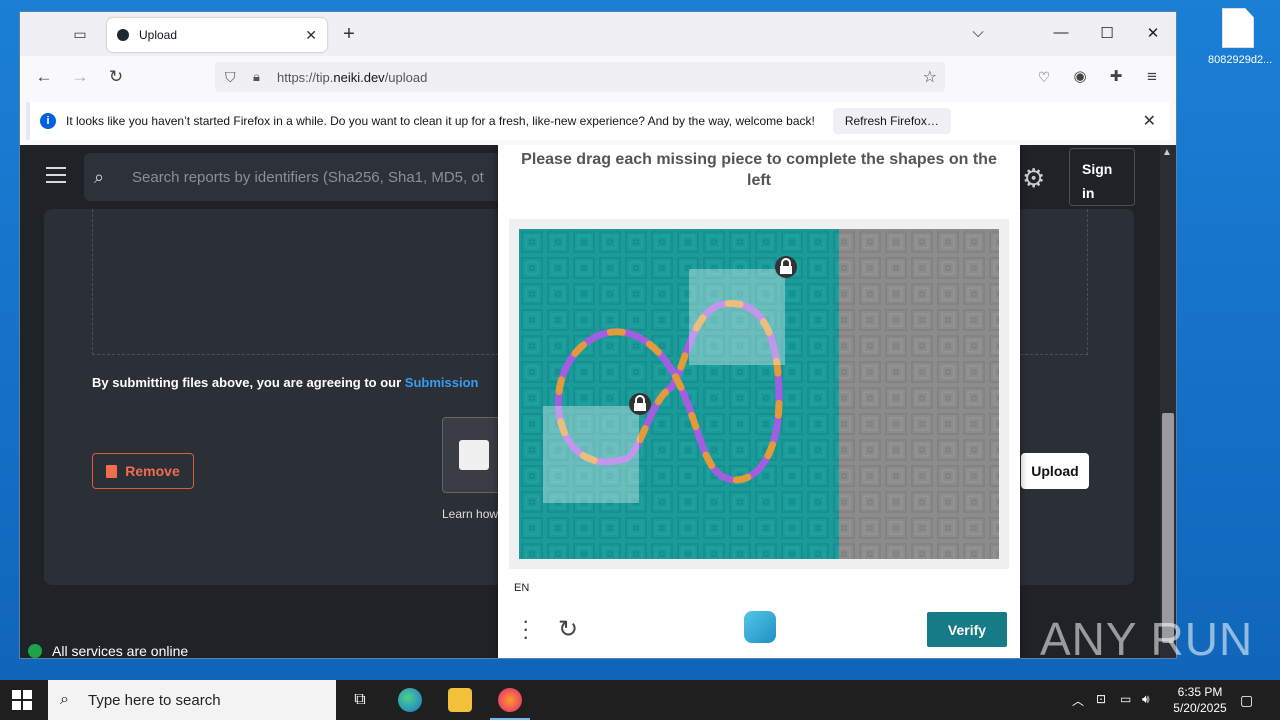 This screenshot has height=720, width=1280. I want to click on menu-icon: ≡, so click(1152, 77).